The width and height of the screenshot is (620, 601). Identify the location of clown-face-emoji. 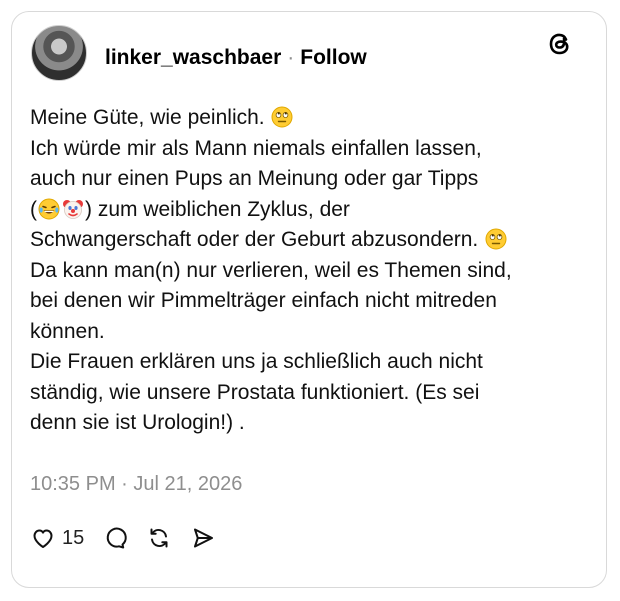
(73, 209).